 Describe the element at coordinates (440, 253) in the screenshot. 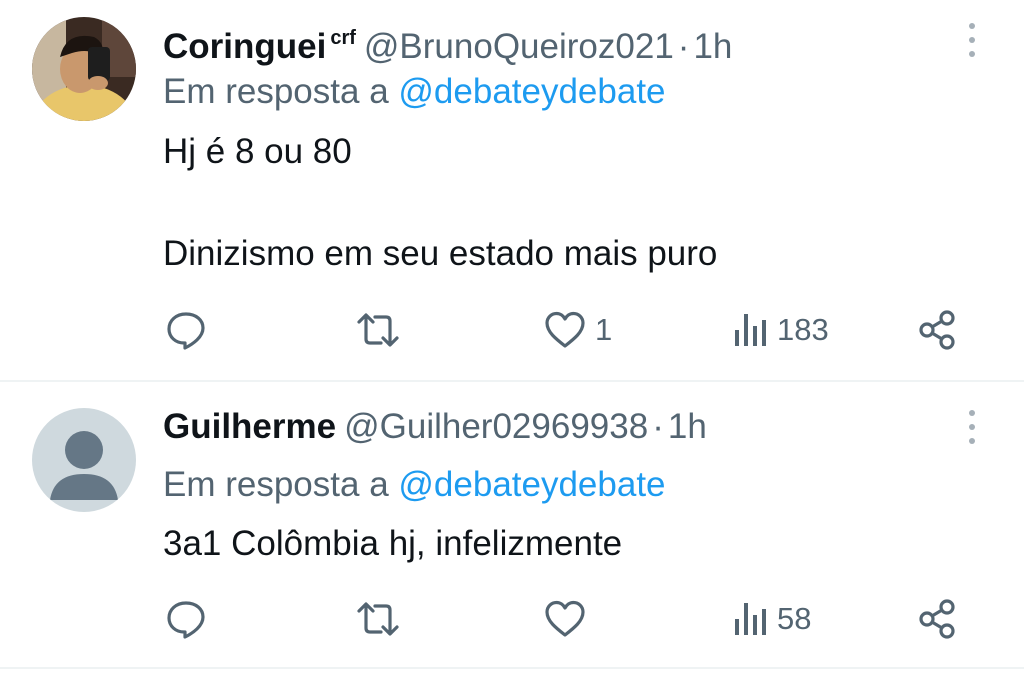

I see `tweet-text-line: Dinizismo em seu estado mais puro` at that location.